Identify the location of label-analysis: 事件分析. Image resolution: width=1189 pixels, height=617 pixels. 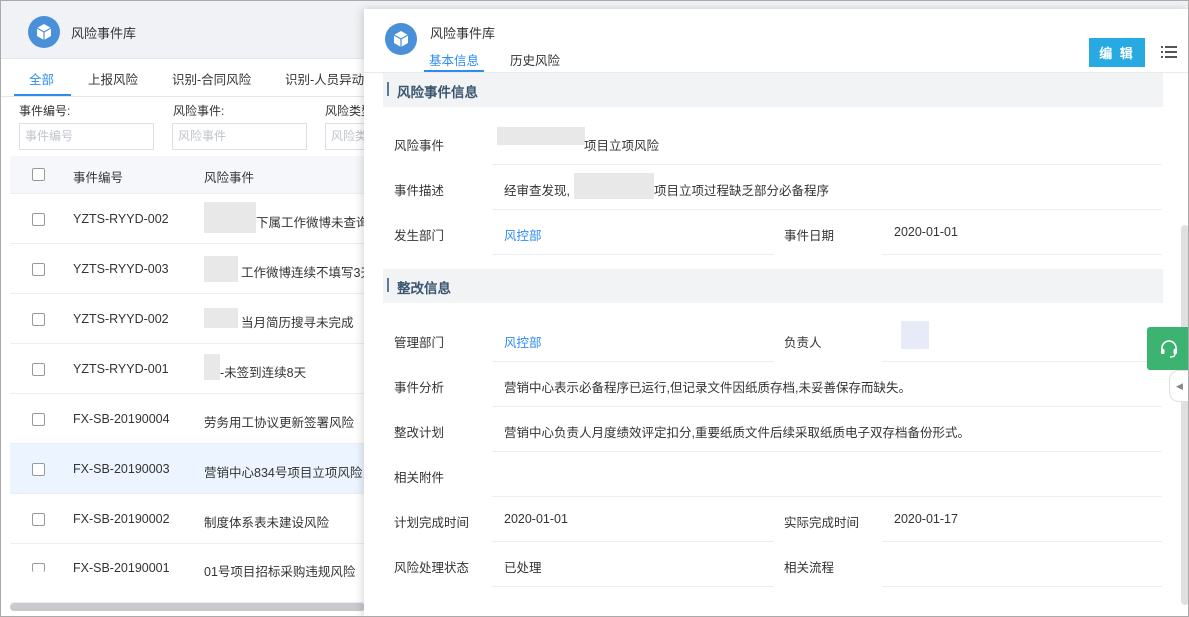
(419, 388).